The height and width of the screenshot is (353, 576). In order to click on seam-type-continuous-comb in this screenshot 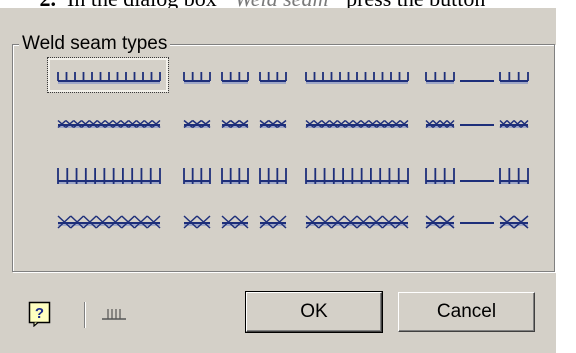, I will do `click(108, 75)`.